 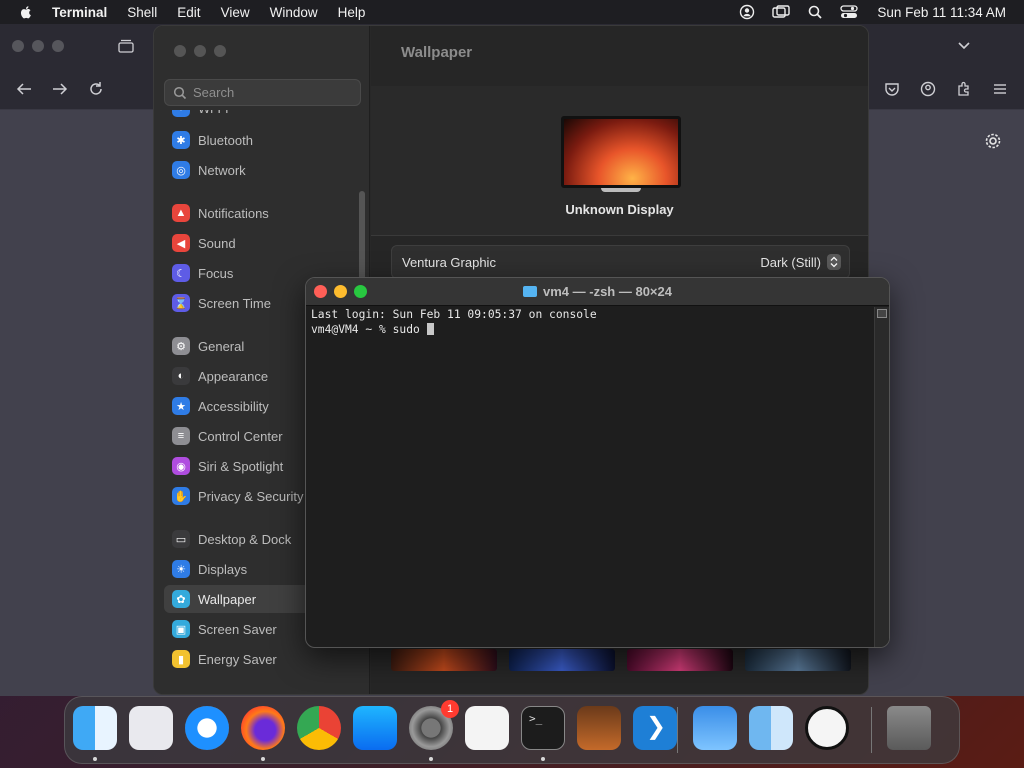 What do you see at coordinates (621, 660) in the screenshot?
I see `wallpaper-thumbnails` at bounding box center [621, 660].